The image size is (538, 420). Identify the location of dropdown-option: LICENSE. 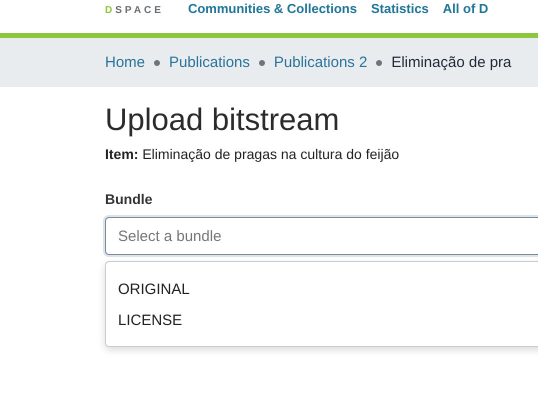
(322, 320).